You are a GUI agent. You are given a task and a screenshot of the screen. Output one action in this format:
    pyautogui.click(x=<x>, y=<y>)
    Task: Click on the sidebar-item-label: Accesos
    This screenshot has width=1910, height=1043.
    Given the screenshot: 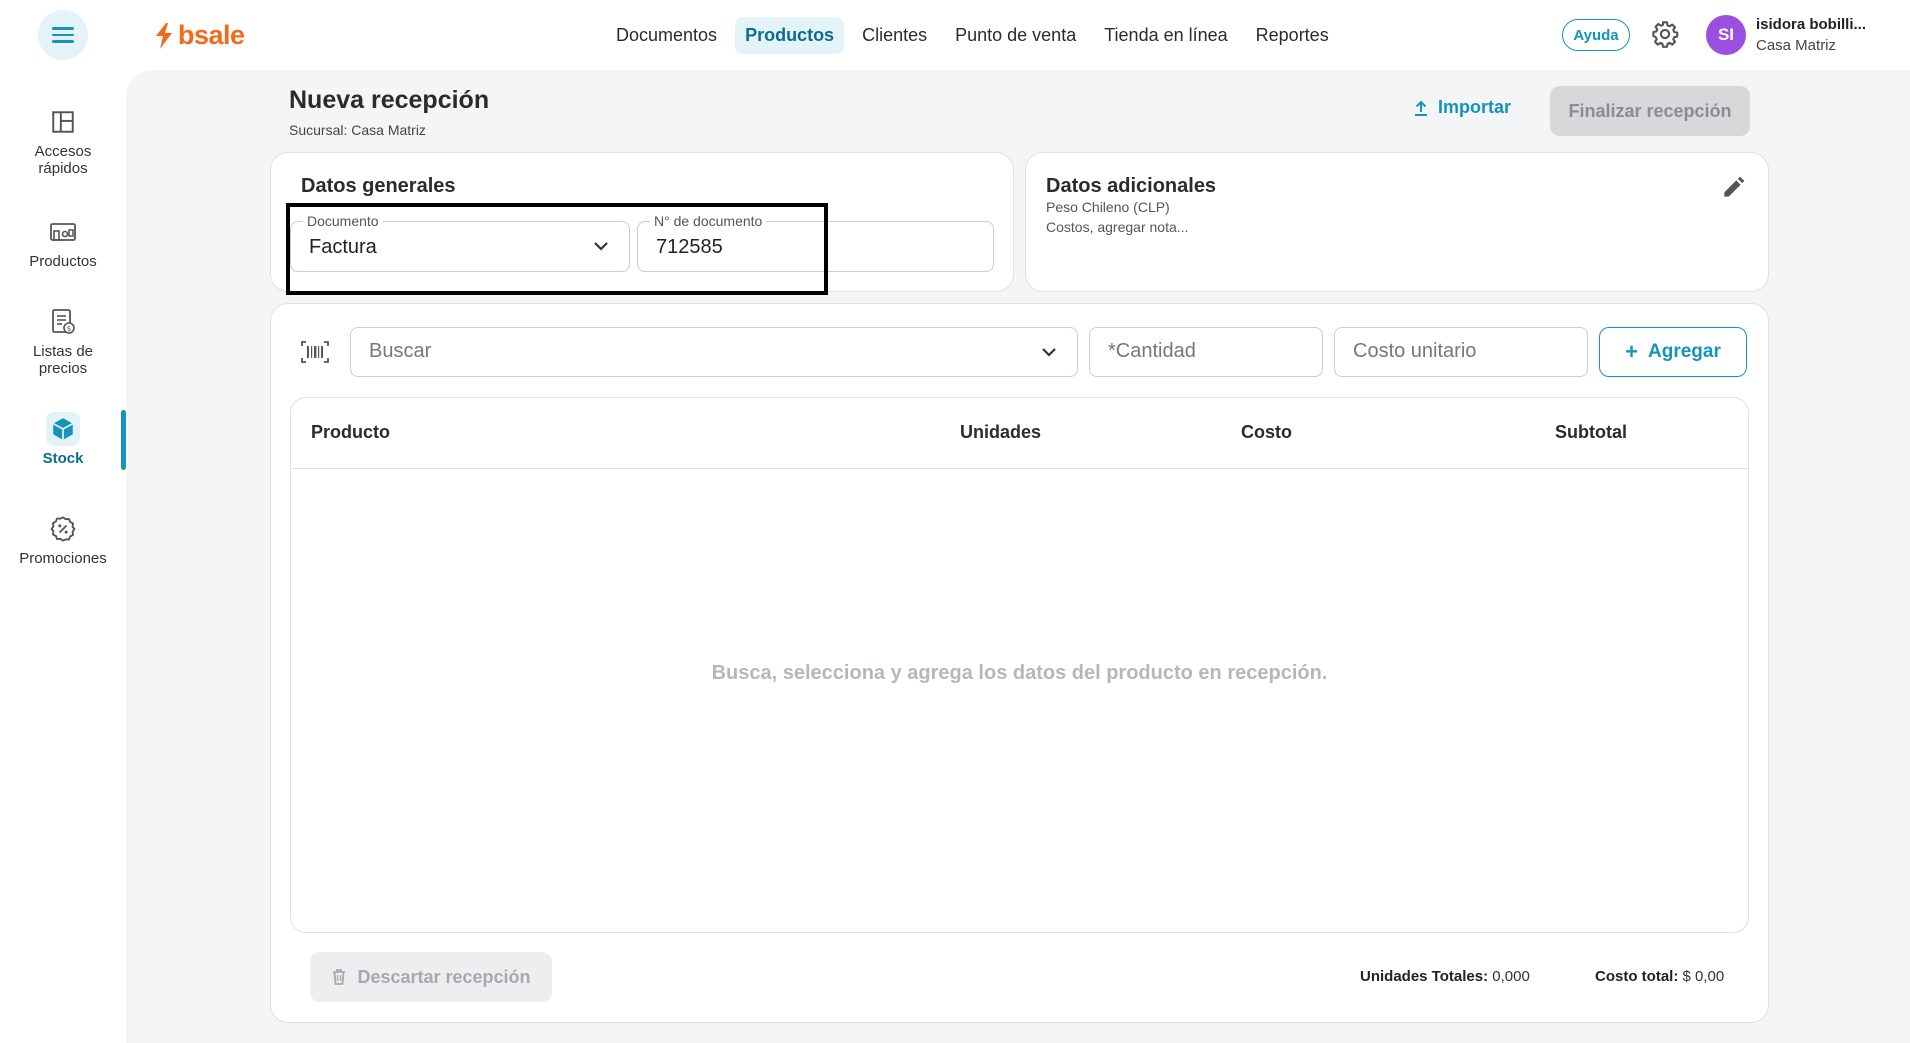 What is the action you would take?
    pyautogui.click(x=63, y=151)
    